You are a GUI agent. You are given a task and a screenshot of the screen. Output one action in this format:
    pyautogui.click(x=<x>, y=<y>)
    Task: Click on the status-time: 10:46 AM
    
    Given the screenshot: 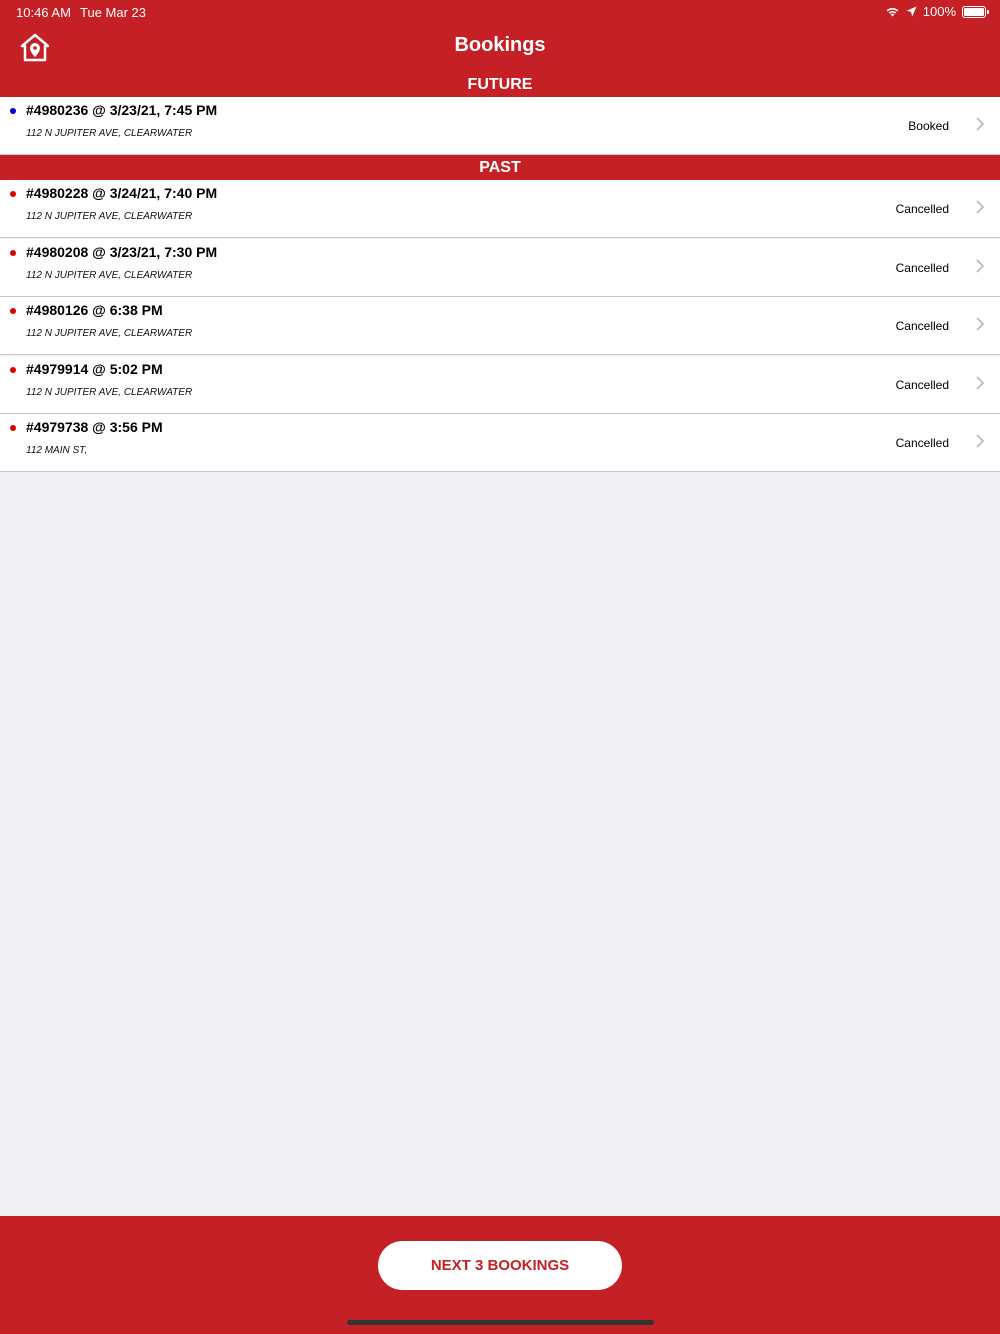 What is the action you would take?
    pyautogui.click(x=43, y=12)
    